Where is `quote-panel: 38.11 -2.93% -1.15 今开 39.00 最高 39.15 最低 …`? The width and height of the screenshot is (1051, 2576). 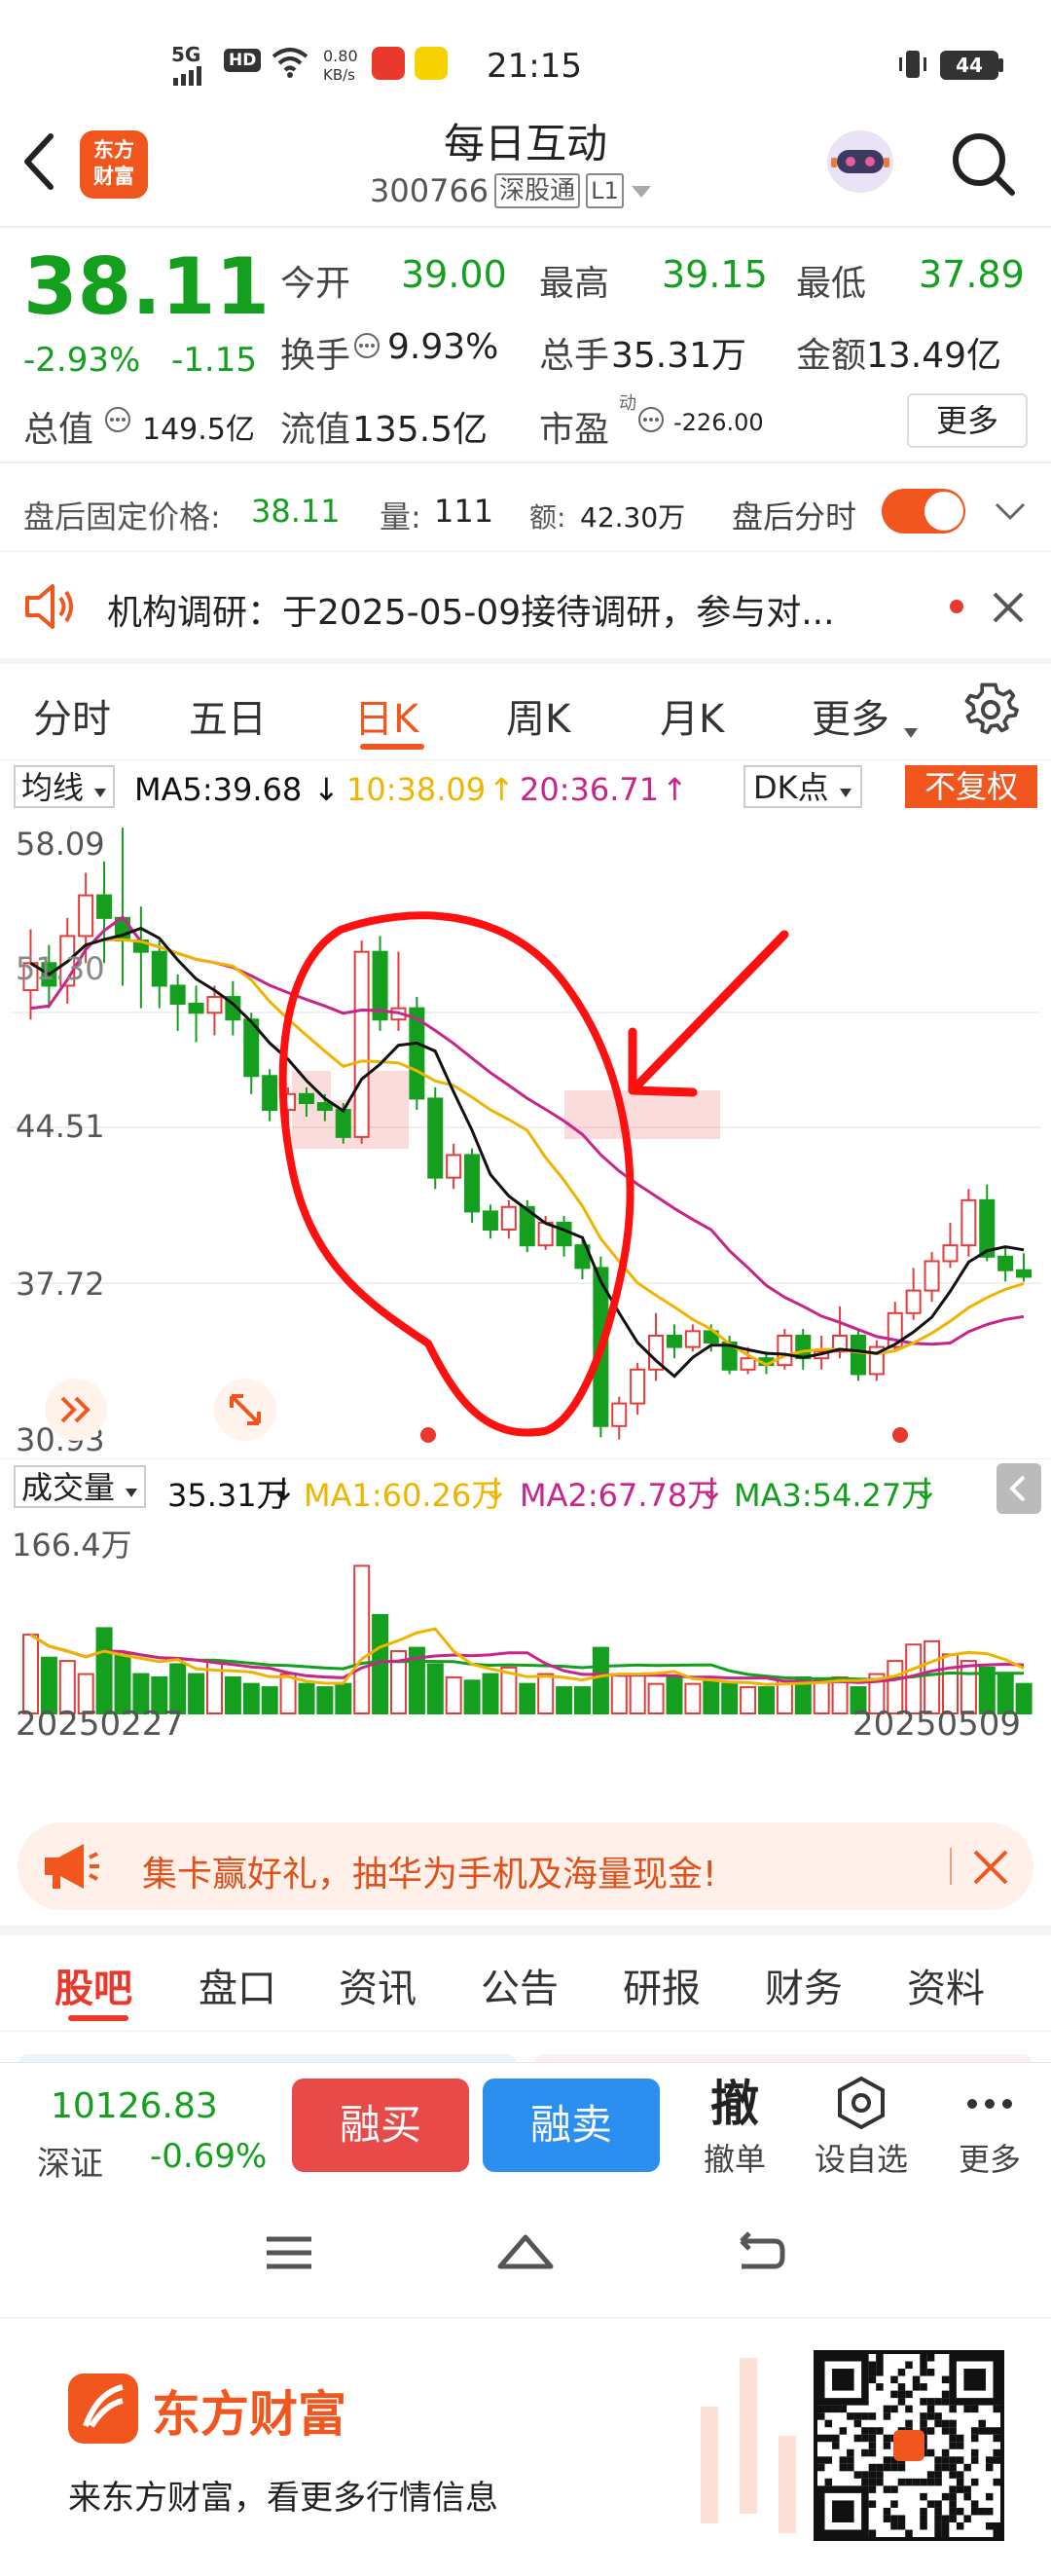
quote-panel: 38.11 -2.93% -1.15 今开 39.00 最高 39.15 最低 … is located at coordinates (525, 344).